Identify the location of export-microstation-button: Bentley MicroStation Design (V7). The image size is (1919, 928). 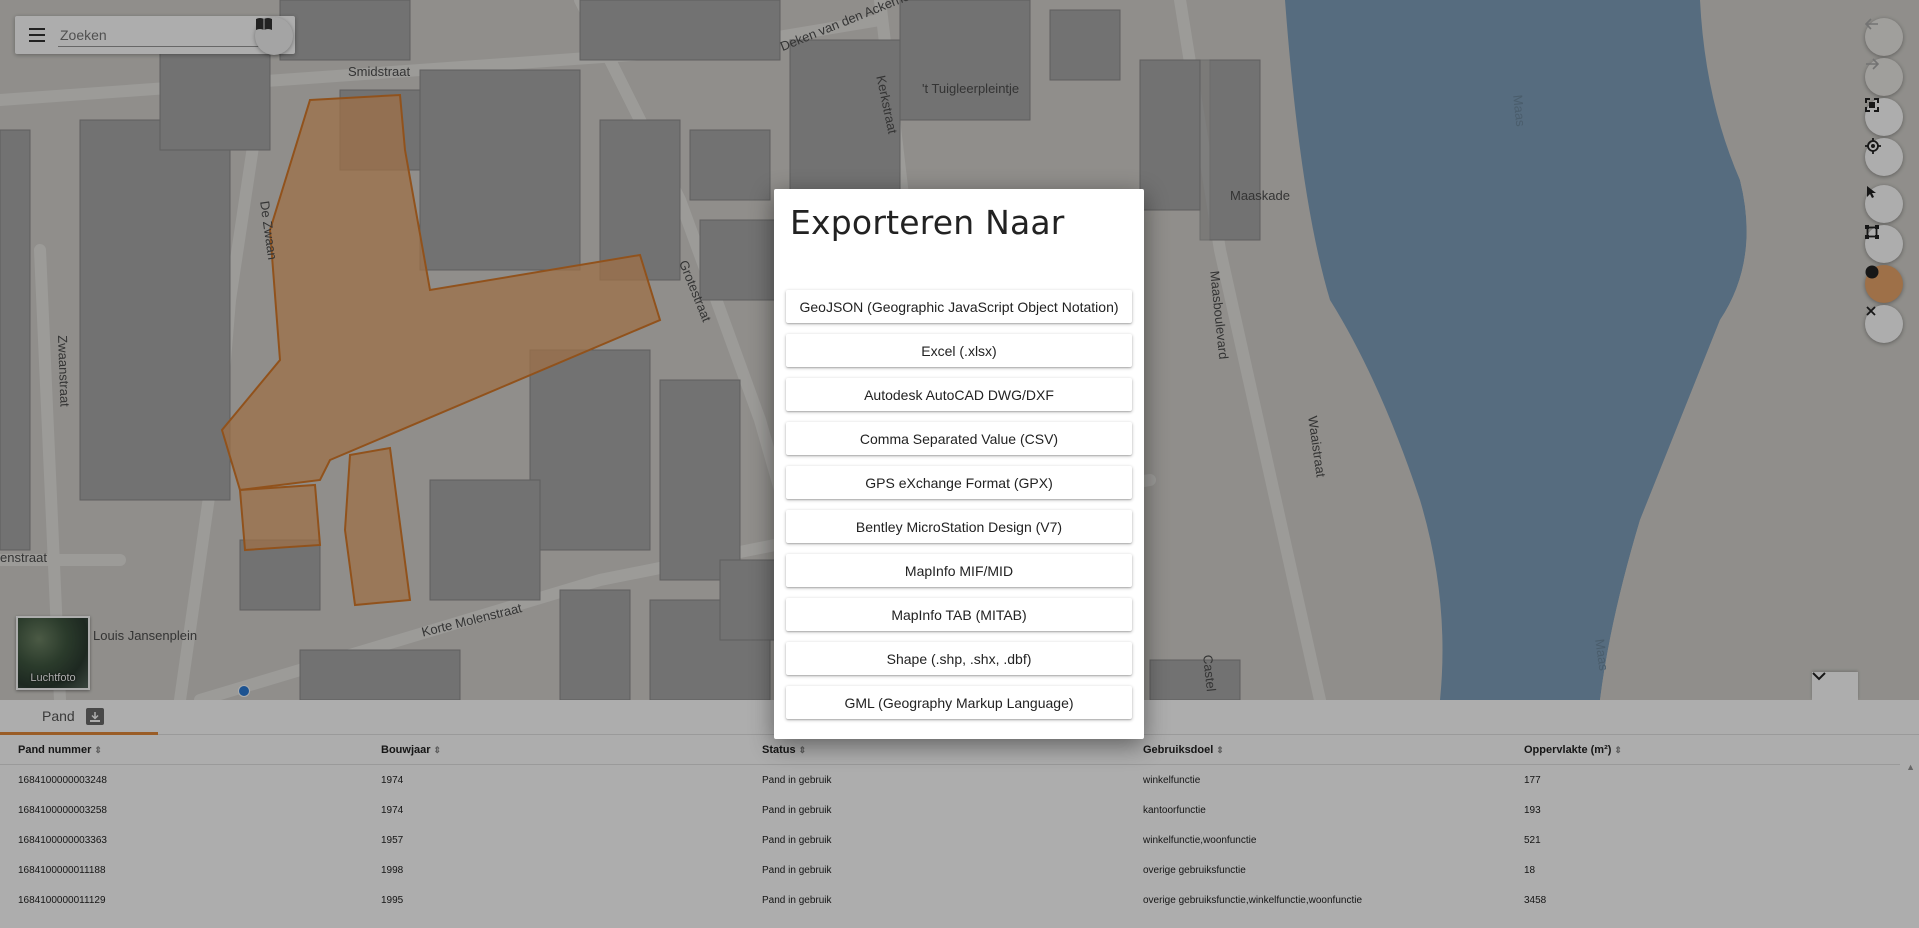
(959, 526).